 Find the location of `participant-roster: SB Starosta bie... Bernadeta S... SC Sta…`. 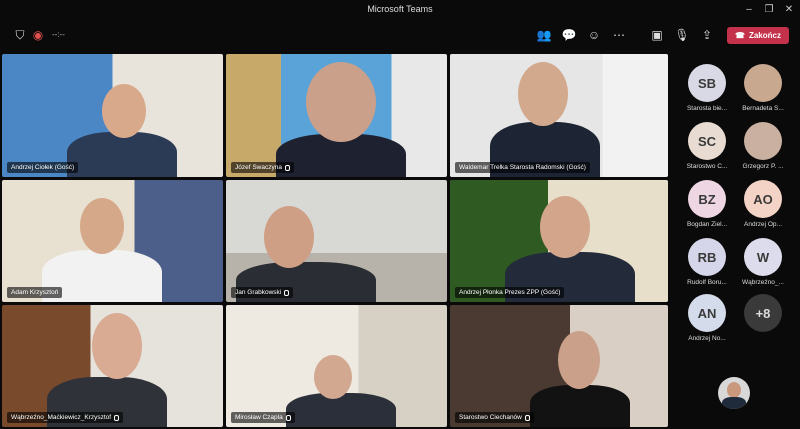

participant-roster: SB Starosta bie... Bernadeta S... SC Sta… is located at coordinates (736, 215).